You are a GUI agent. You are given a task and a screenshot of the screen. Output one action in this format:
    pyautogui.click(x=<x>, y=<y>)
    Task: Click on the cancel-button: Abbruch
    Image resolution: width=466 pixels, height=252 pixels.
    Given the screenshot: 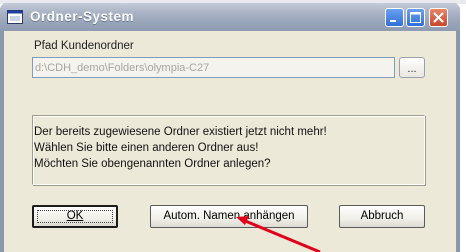 What is the action you would take?
    pyautogui.click(x=382, y=216)
    